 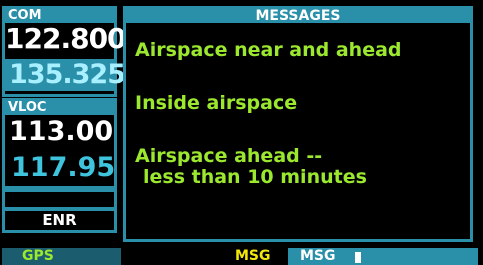 What do you see at coordinates (229, 156) in the screenshot?
I see `message-item: Airspace ahead --` at bounding box center [229, 156].